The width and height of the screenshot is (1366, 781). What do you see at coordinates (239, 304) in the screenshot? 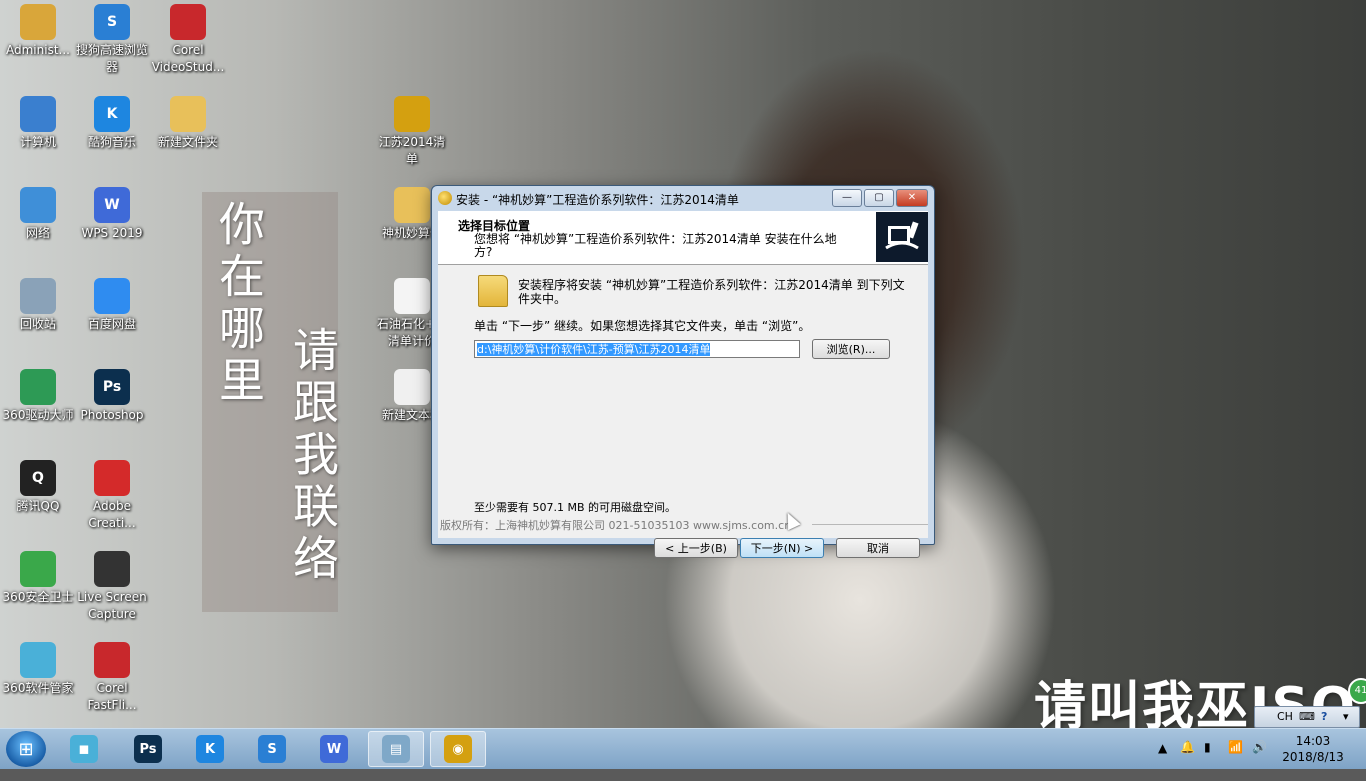
I see `wallpaper-poem-line-1: 你在哪里` at bounding box center [239, 304].